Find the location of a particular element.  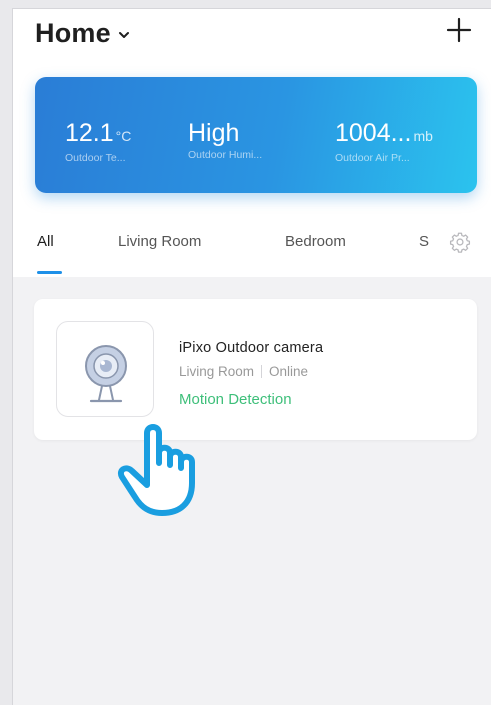

home-selector: Home is located at coordinates (82, 33).